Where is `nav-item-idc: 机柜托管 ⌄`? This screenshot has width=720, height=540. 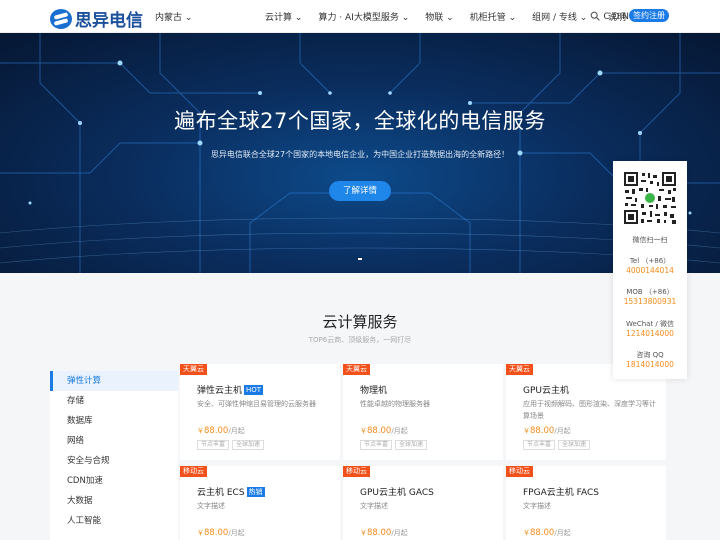 nav-item-idc: 机柜托管 ⌄ is located at coordinates (493, 16).